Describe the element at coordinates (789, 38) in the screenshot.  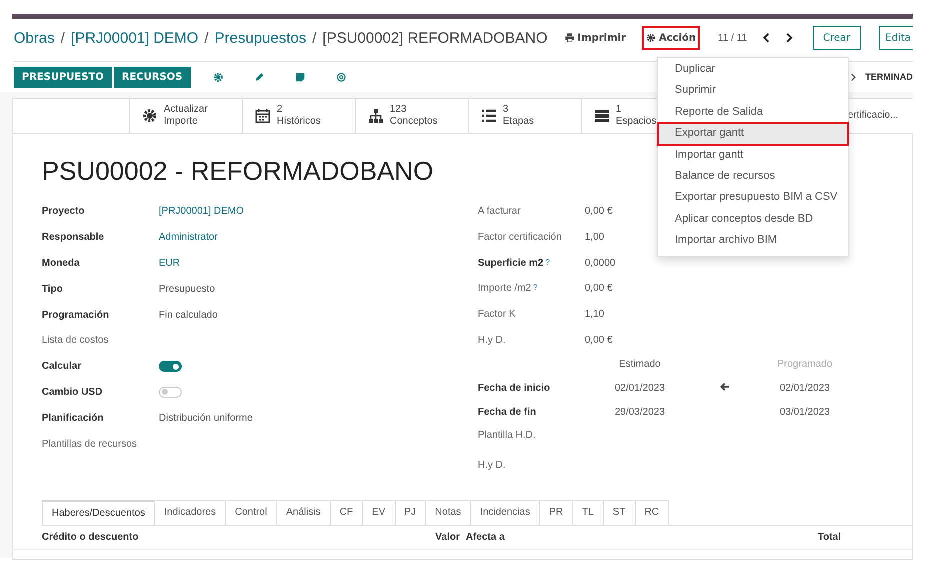
I see `next-icon` at that location.